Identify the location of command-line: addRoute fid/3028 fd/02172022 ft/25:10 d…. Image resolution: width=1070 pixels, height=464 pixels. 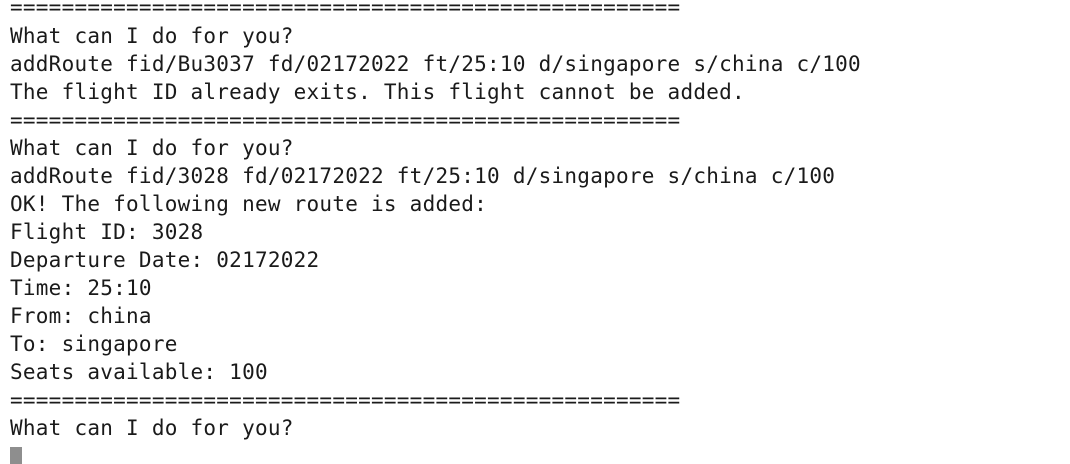
(423, 176).